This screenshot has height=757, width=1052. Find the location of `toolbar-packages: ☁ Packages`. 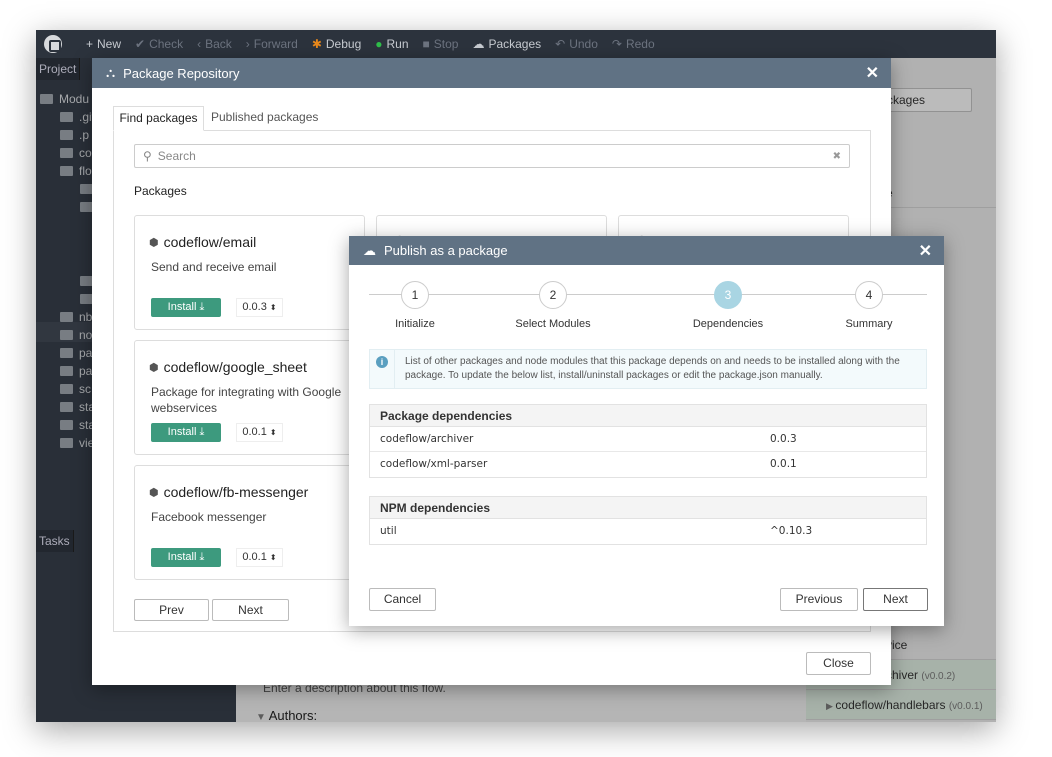

toolbar-packages: ☁ Packages is located at coordinates (506, 44).